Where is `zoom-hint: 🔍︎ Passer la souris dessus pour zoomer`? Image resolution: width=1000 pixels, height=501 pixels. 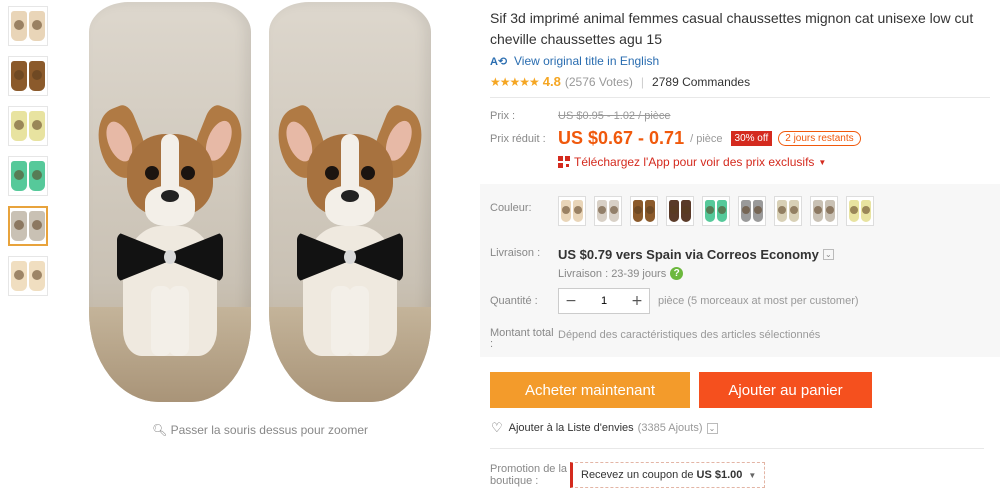
zoom-hint: 🔍︎ Passer la souris dessus pour zoomer is located at coordinates (260, 430).